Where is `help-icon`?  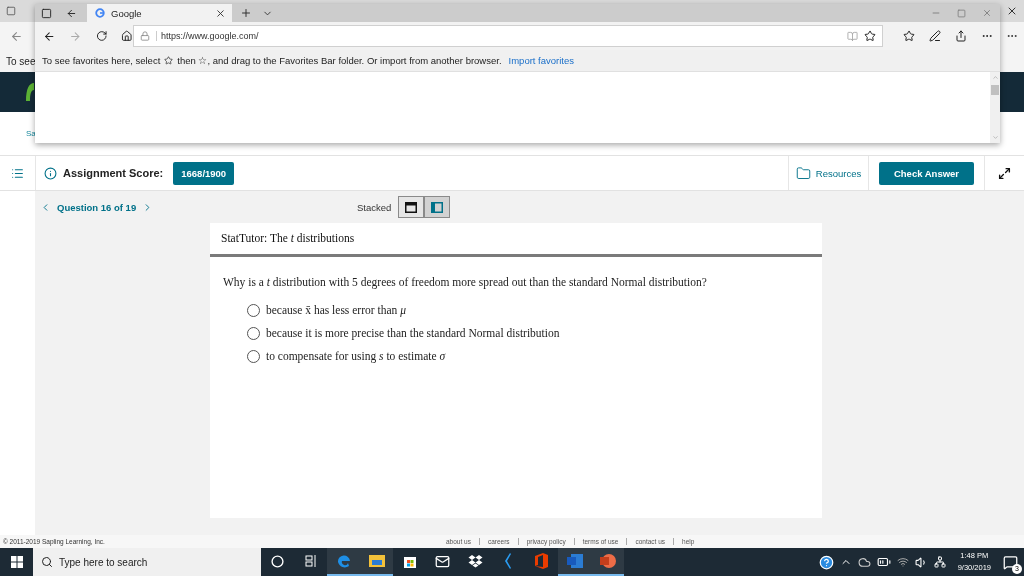
help-icon is located at coordinates (826, 562).